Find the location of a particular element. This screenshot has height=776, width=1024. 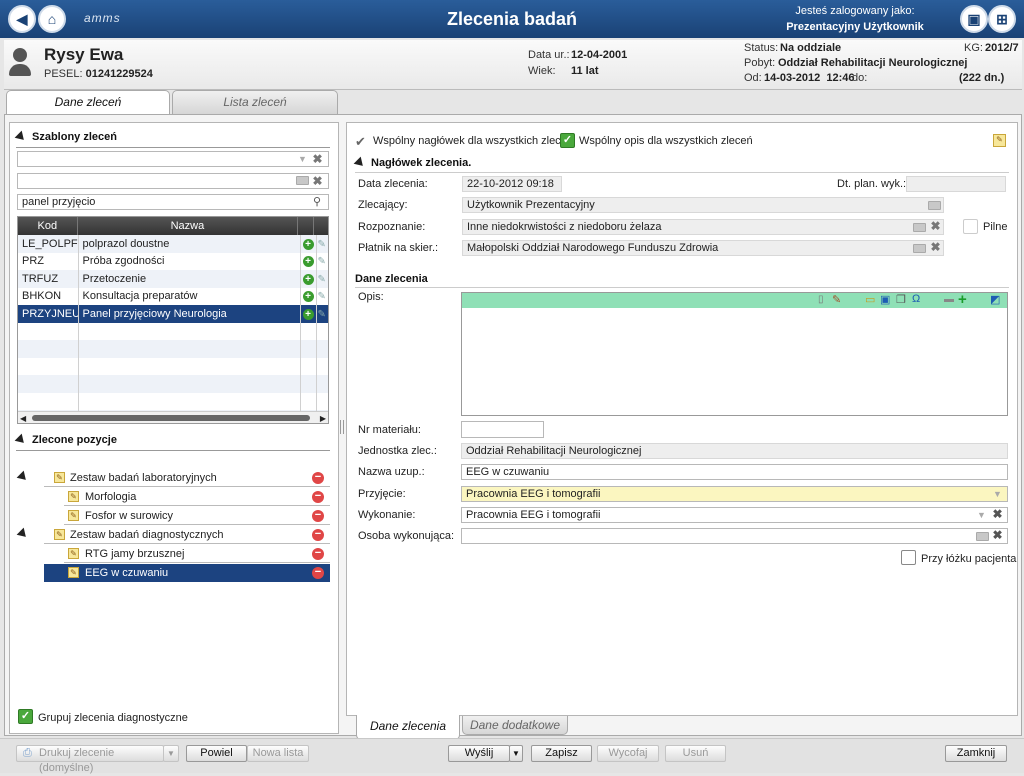

orderer-field: Użytkownik Prezentacyjny is located at coordinates (703, 205).